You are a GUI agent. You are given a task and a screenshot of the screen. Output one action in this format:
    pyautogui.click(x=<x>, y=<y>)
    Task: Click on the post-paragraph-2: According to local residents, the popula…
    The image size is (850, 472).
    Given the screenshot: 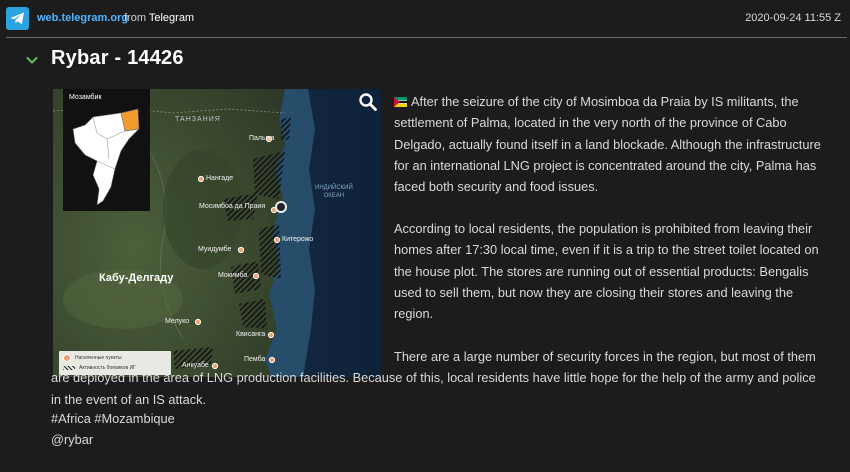 What is the action you would take?
    pyautogui.click(x=606, y=271)
    